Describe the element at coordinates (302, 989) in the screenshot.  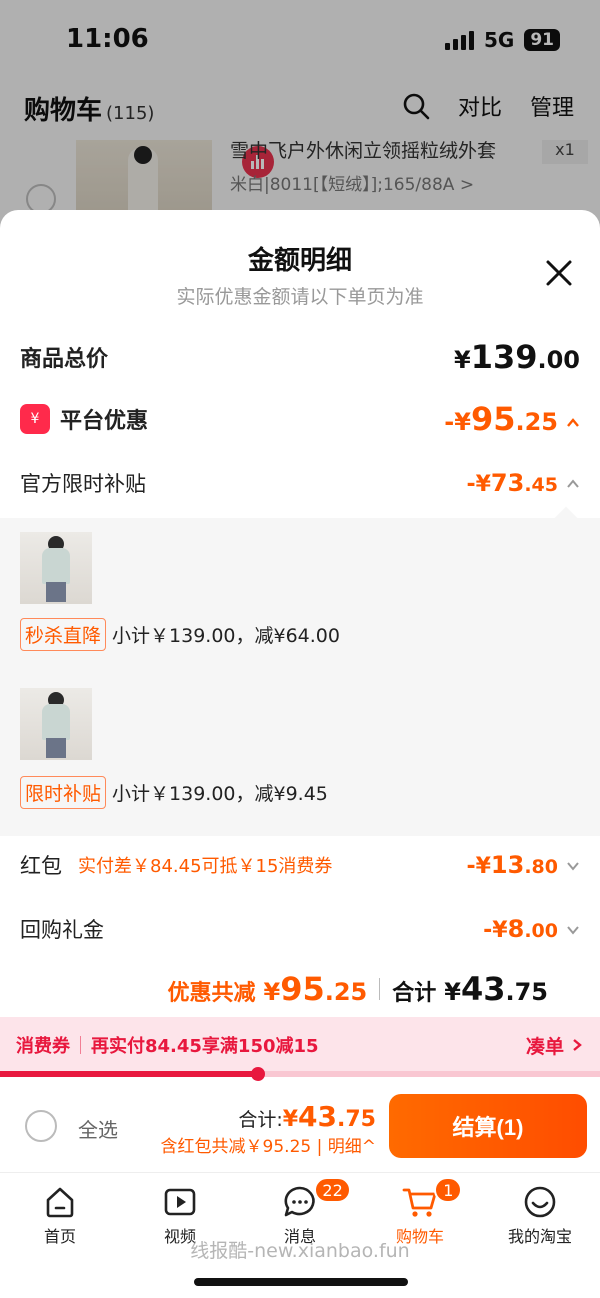
I see `discount-total-int: 95` at that location.